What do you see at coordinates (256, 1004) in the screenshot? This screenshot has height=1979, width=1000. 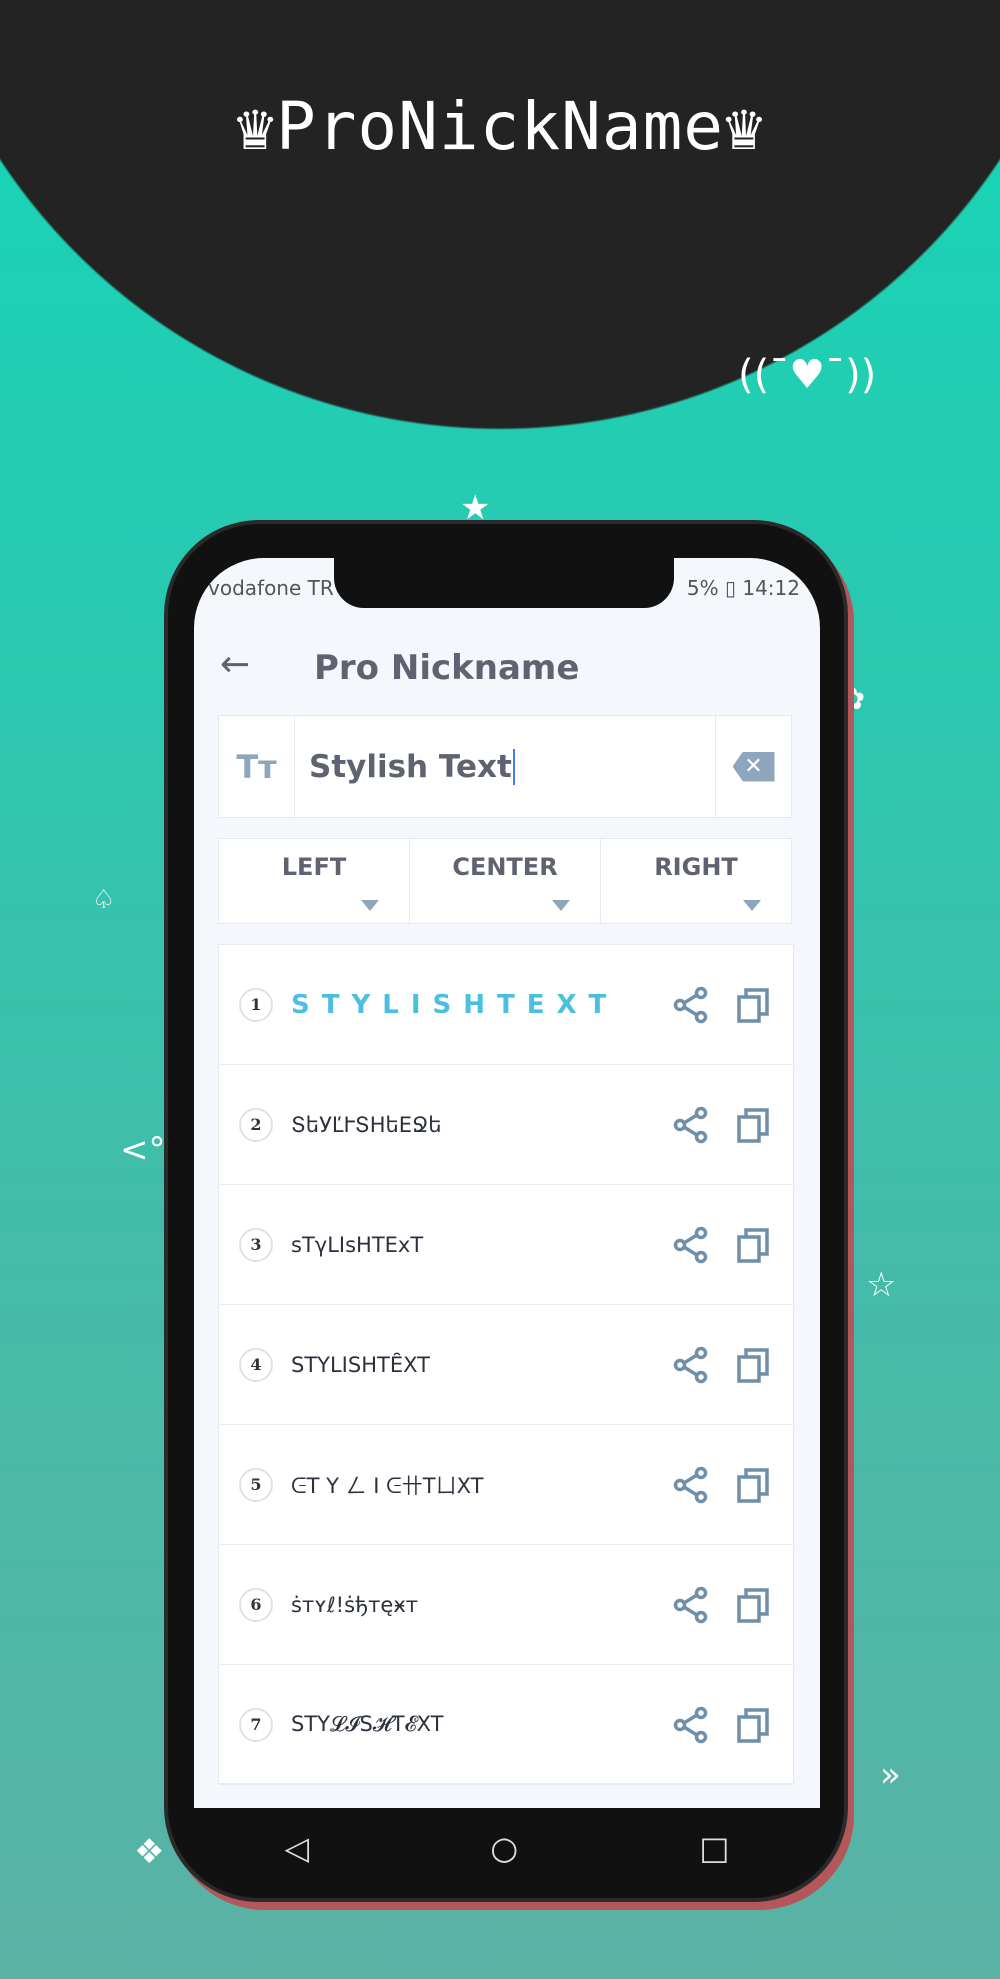 I see `row-number: 1` at bounding box center [256, 1004].